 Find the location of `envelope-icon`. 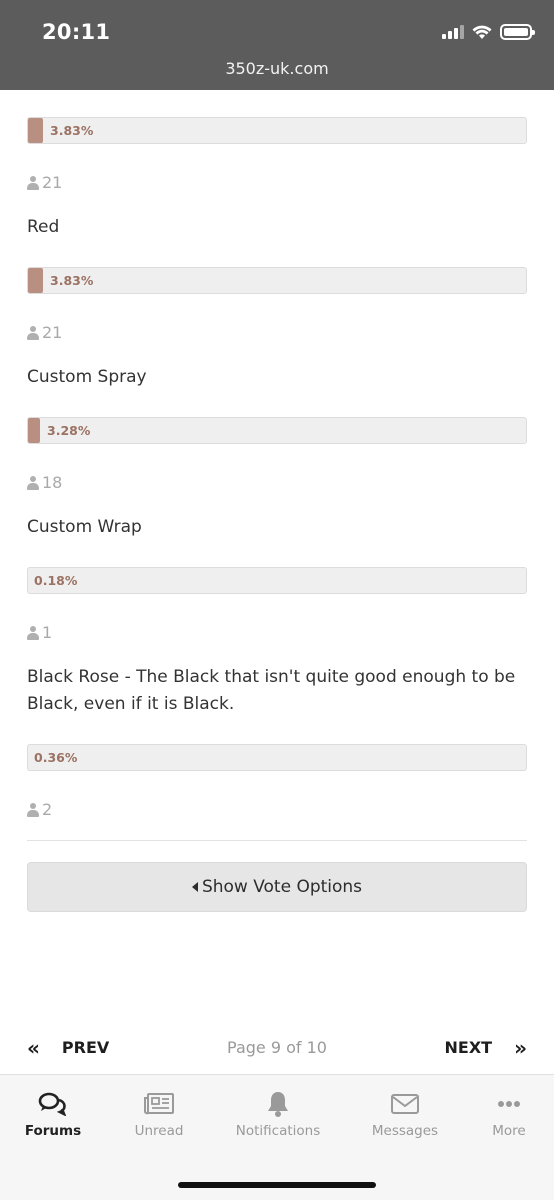

envelope-icon is located at coordinates (405, 1104).